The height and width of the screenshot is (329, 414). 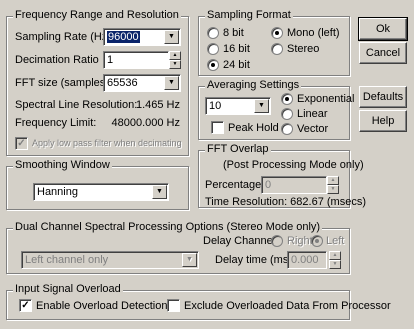 What do you see at coordinates (303, 49) in the screenshot?
I see `radio-stereo-label: Stereo` at bounding box center [303, 49].